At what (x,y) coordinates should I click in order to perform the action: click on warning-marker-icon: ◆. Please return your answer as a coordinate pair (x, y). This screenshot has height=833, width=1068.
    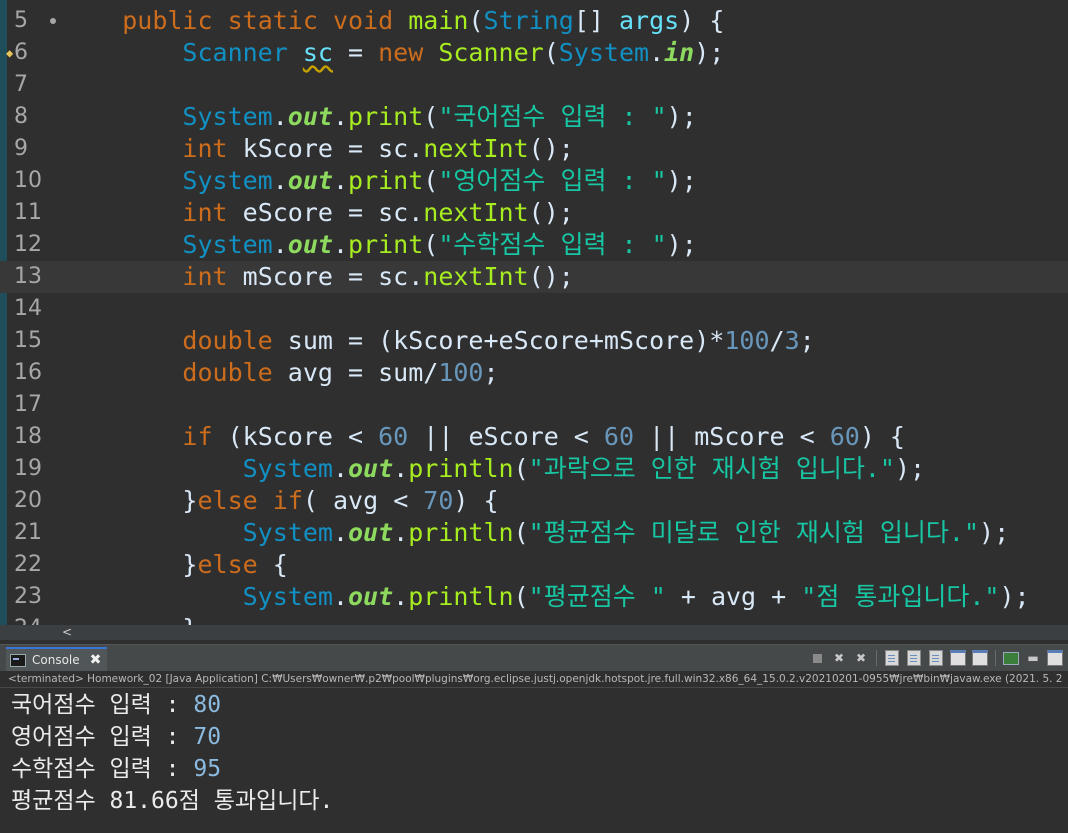
    Looking at the image, I should click on (11, 53).